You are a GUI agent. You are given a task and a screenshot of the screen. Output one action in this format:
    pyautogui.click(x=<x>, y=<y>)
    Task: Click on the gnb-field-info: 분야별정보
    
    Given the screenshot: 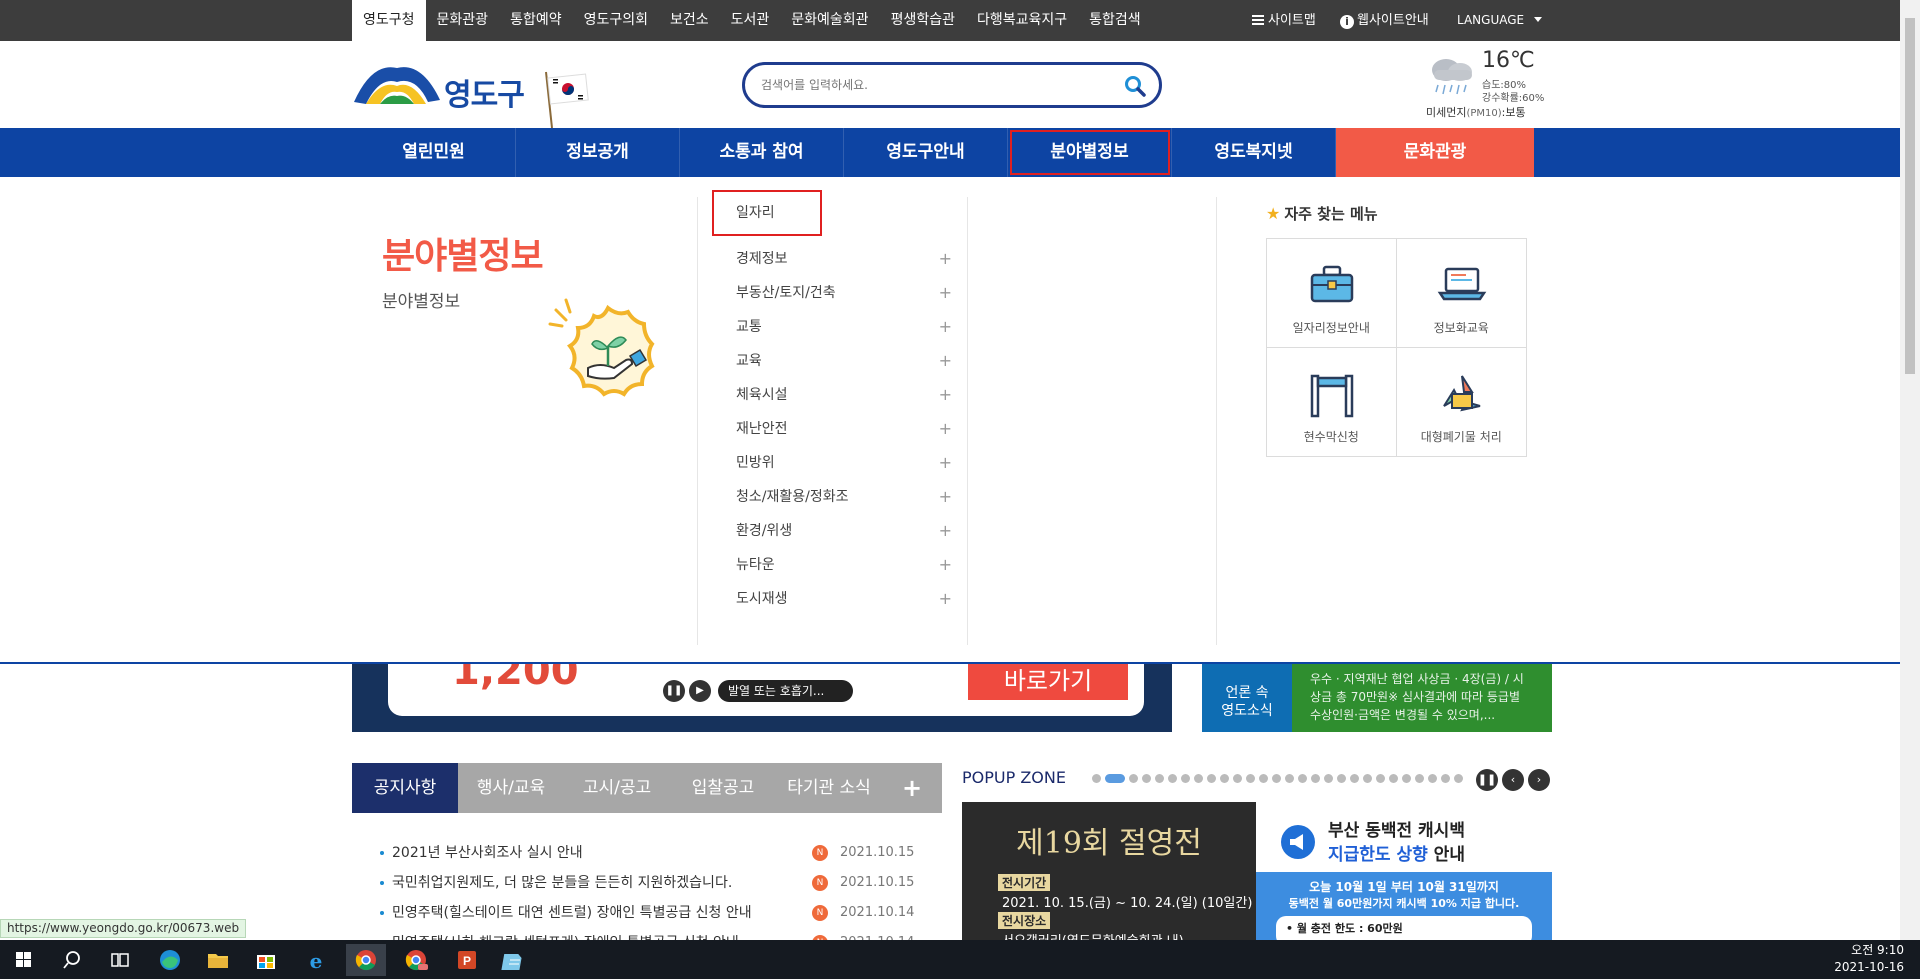 What is the action you would take?
    pyautogui.click(x=1090, y=152)
    